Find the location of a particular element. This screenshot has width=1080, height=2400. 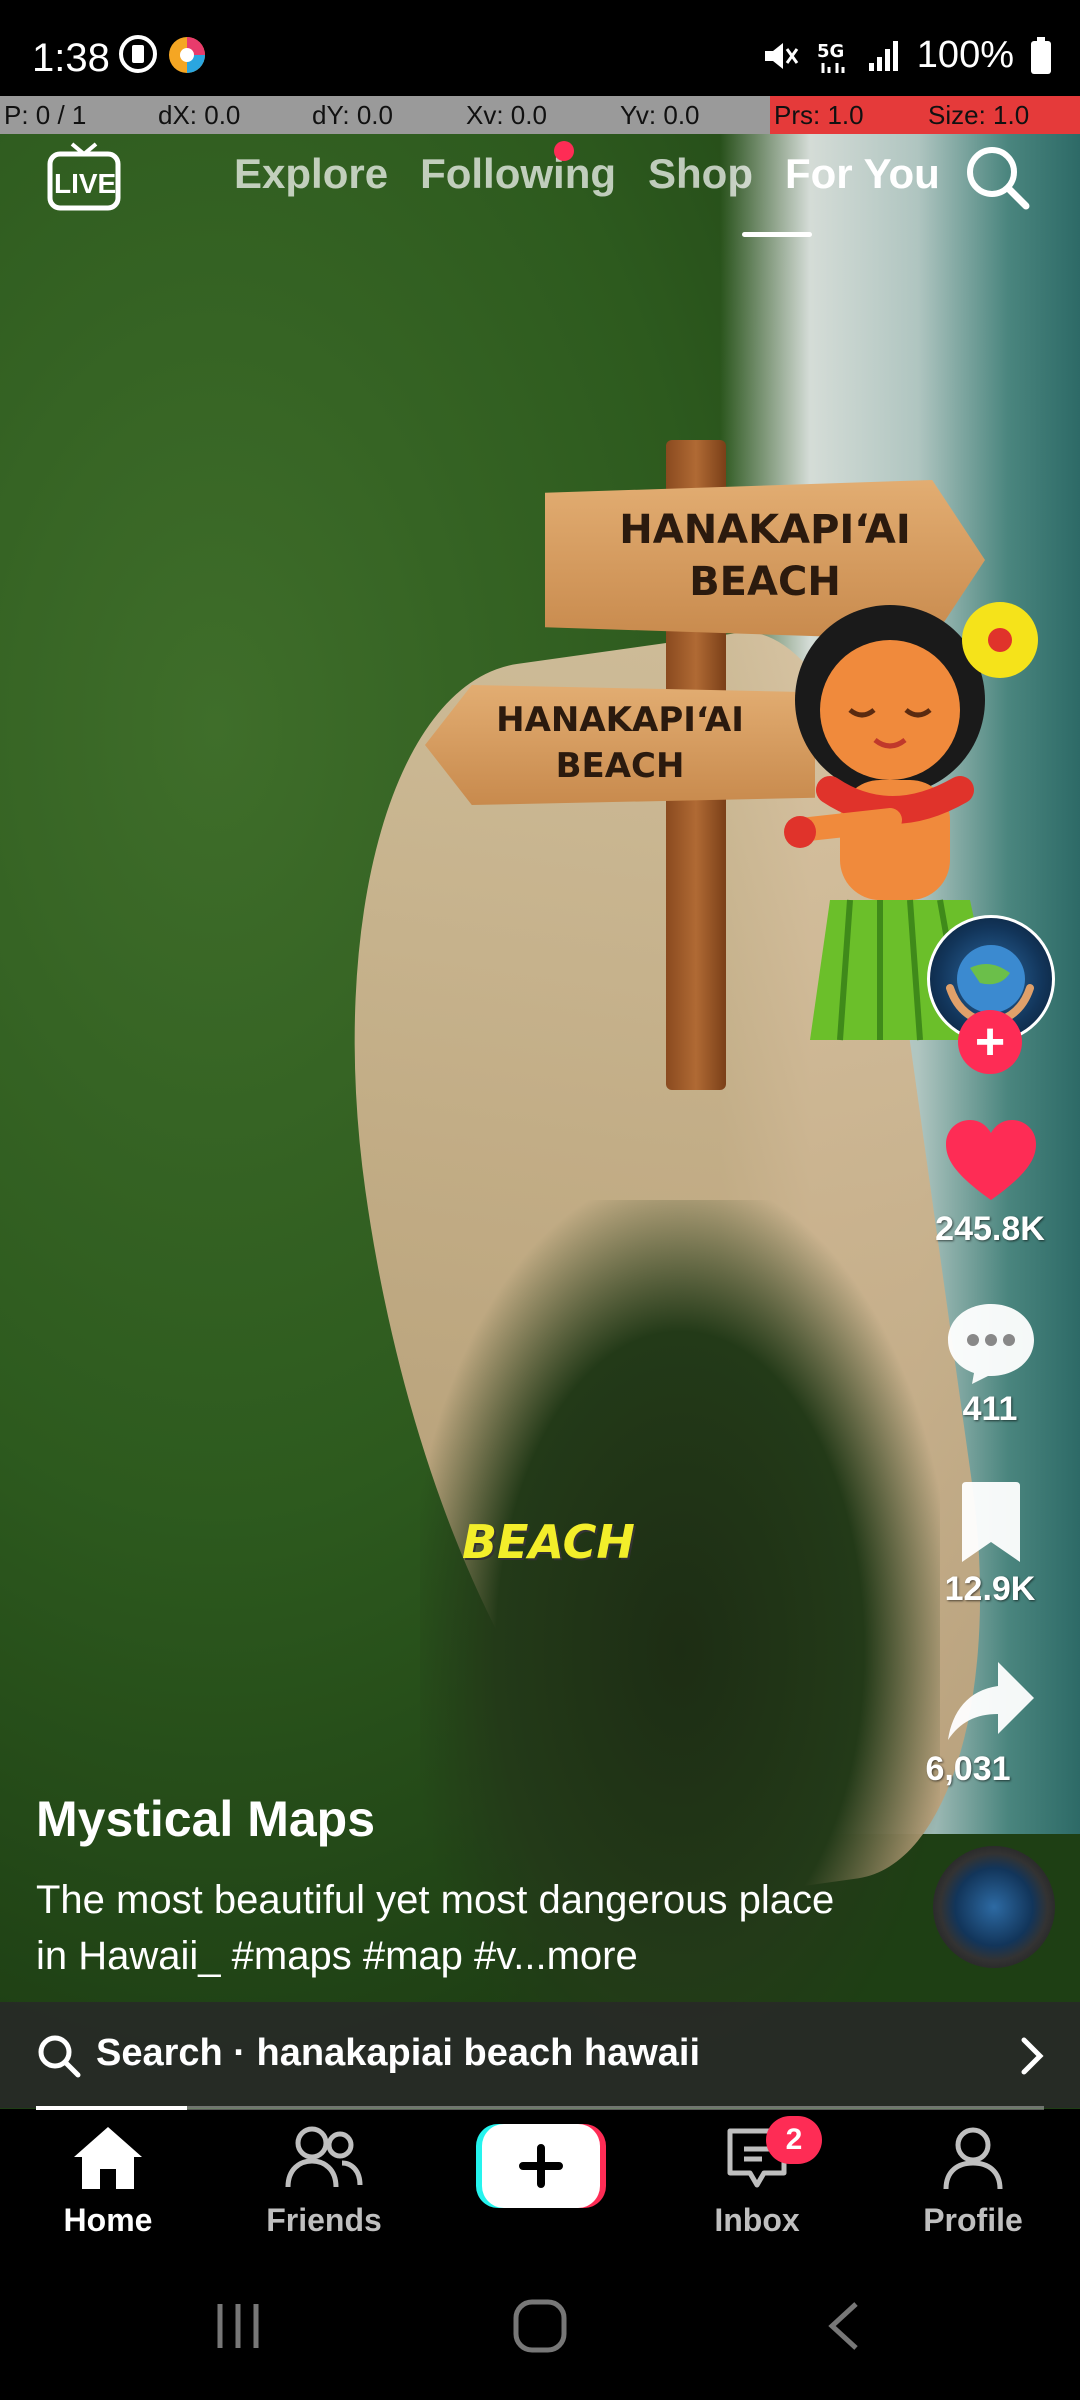

tab-shop: Shop is located at coordinates (700, 174).